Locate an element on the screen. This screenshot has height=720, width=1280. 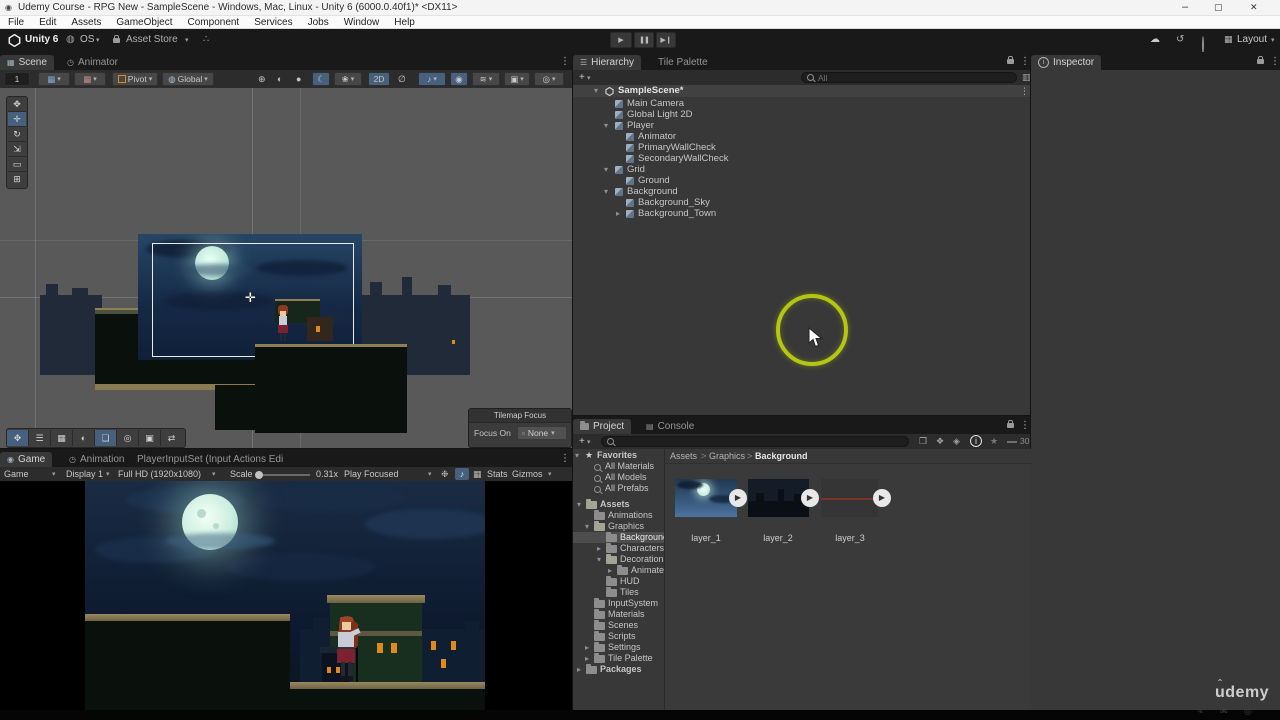
audio-mute-icon: ∅ is located at coordinates (402, 79).